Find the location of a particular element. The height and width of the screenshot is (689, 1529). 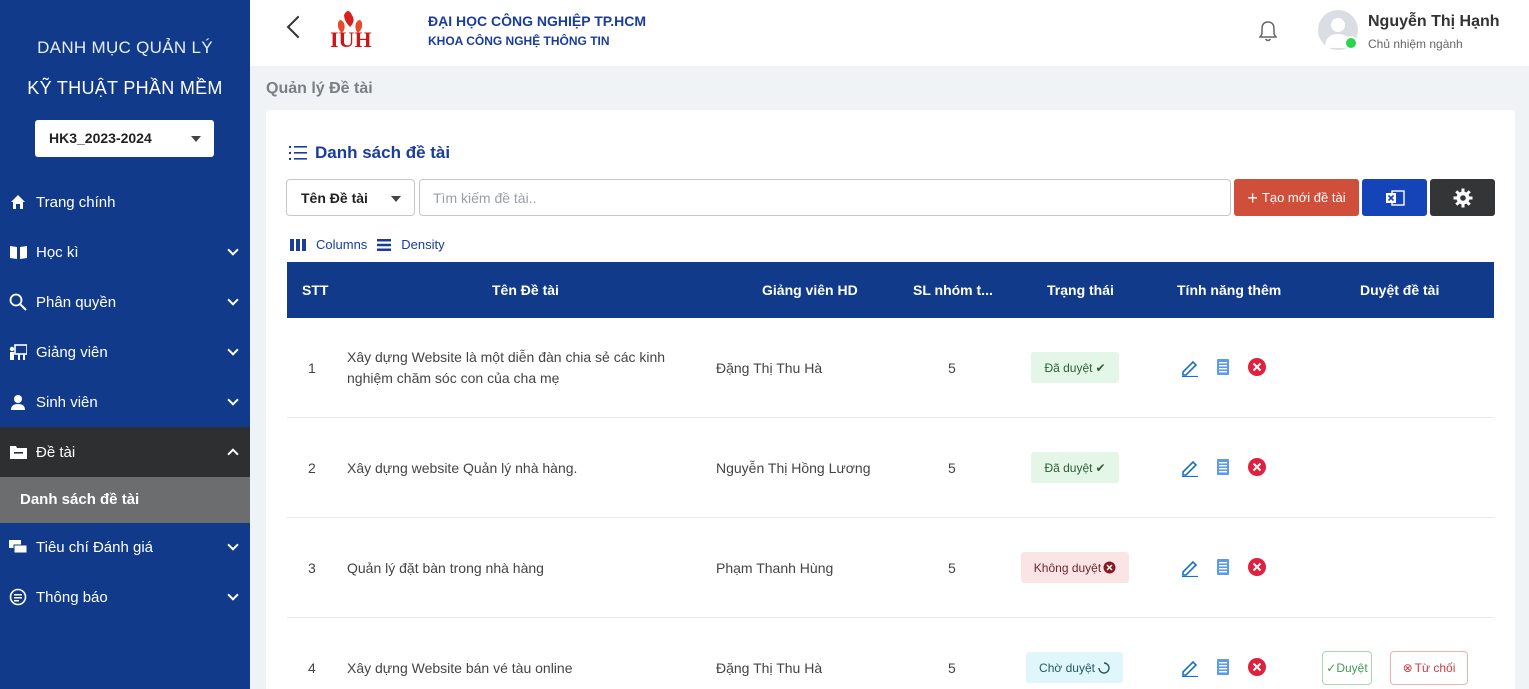

sidebar-title-line2: KỸ THUẬT PHẦN MỀM is located at coordinates (125, 88).